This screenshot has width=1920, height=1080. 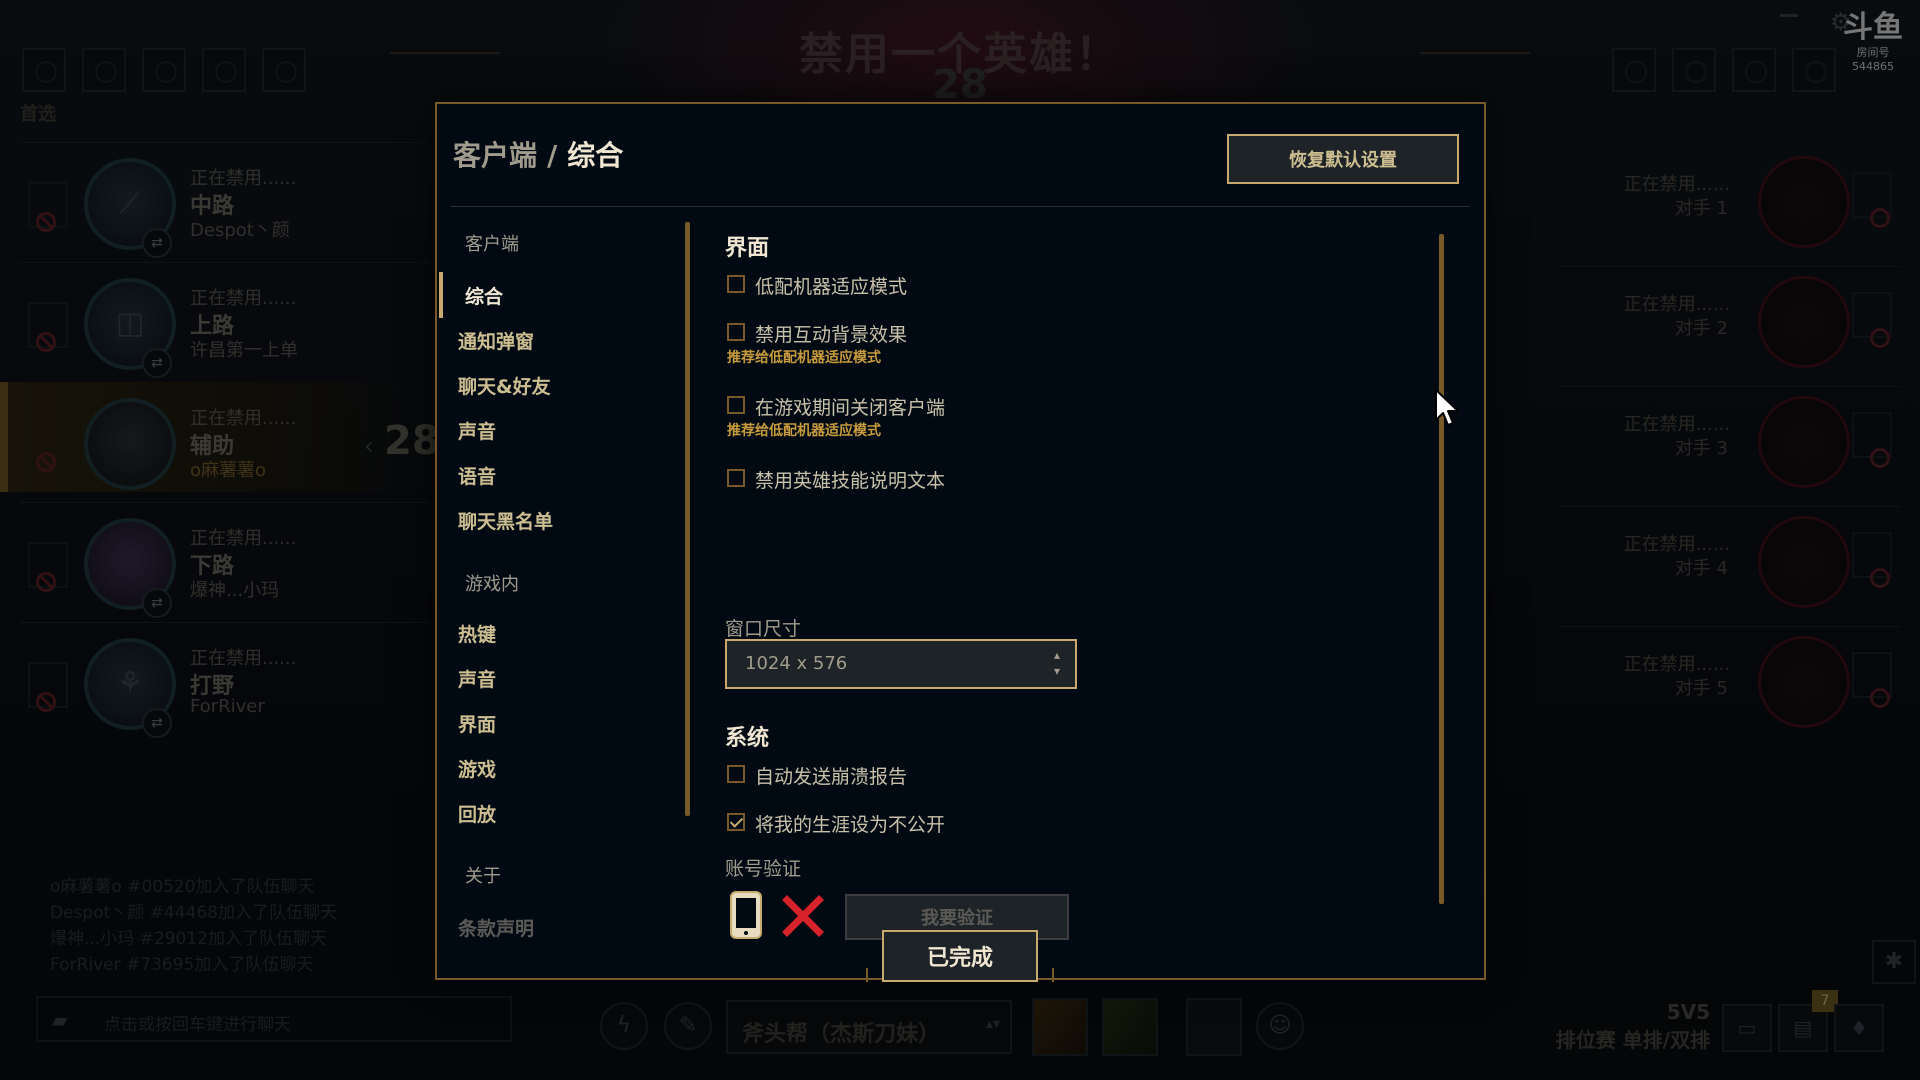 I want to click on nav-item-hotkeys: 热键, so click(x=477, y=633).